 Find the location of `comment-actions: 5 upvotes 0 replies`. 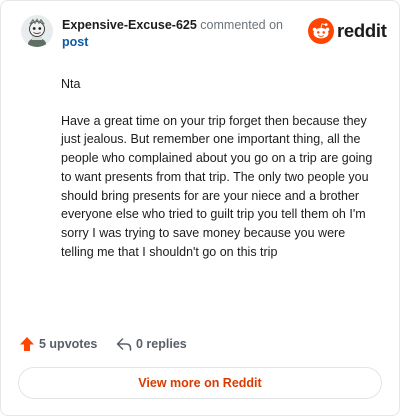

comment-actions: 5 upvotes 0 replies is located at coordinates (169, 344).